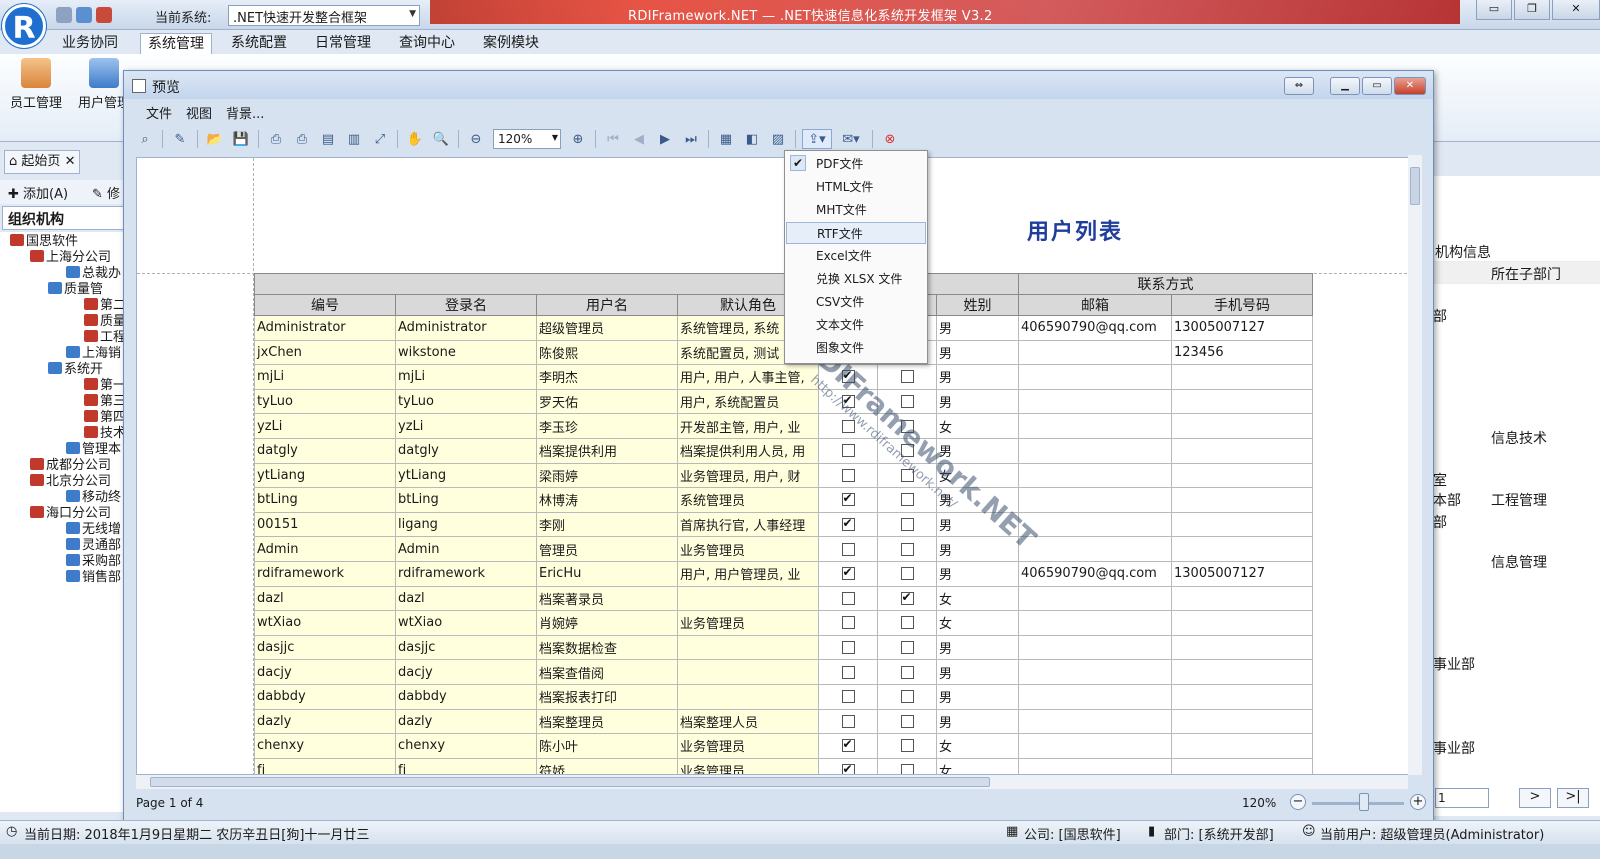 Image resolution: width=1600 pixels, height=859 pixels. What do you see at coordinates (665, 139) in the screenshot?
I see `next-page-icon: ▶` at bounding box center [665, 139].